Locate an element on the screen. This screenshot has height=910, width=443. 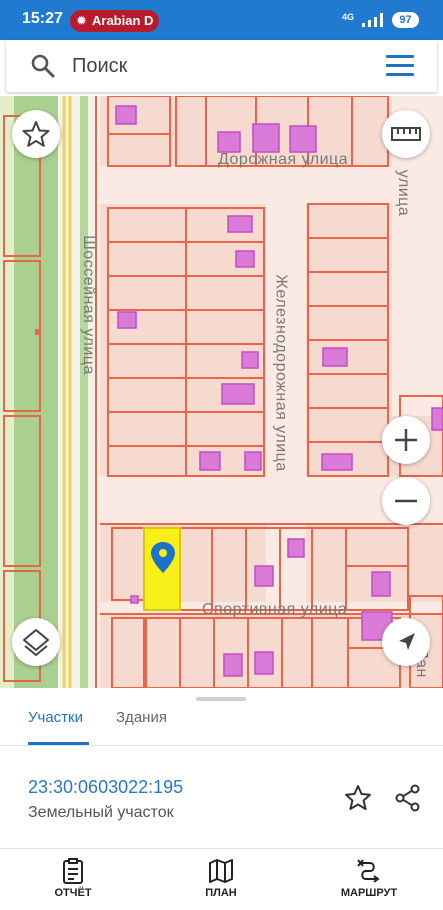
street-label-zheleznodorozhnaya: Железнодорожная улица is located at coordinates (281, 373).